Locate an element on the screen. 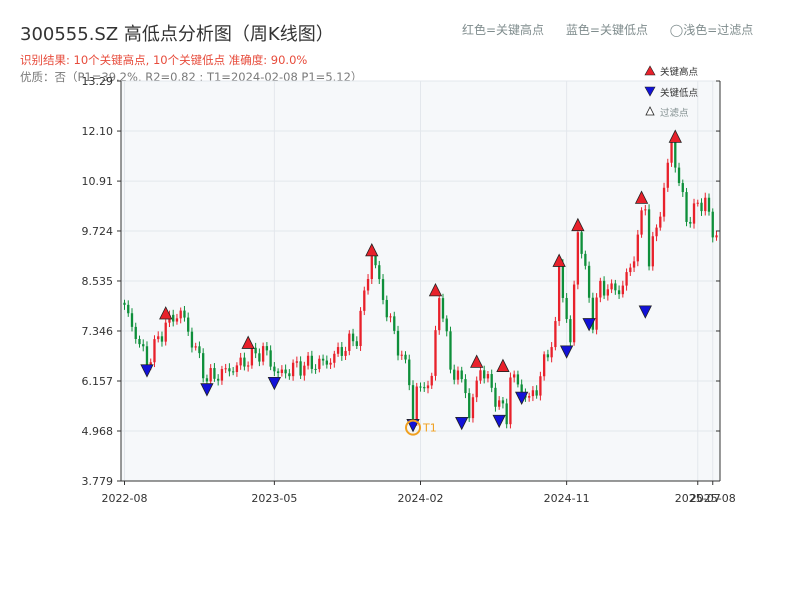  y-tick-label: 4.968 is located at coordinates (98, 431).